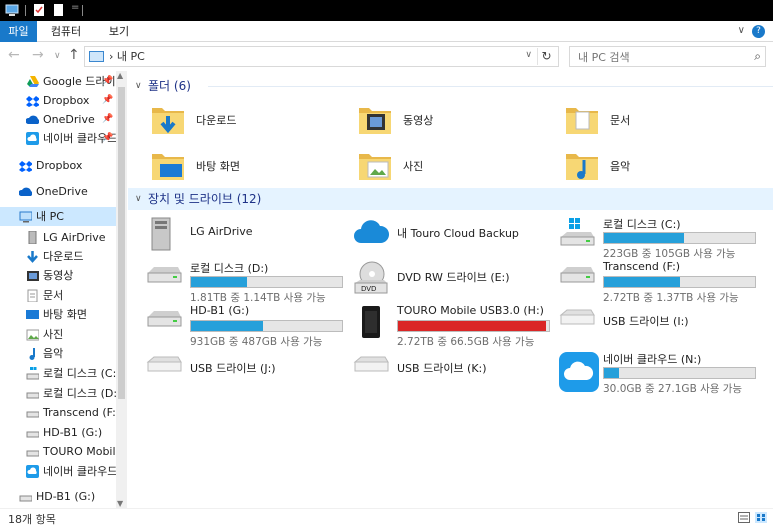  What do you see at coordinates (32, 314) in the screenshot?
I see `desktop-icon` at bounding box center [32, 314].